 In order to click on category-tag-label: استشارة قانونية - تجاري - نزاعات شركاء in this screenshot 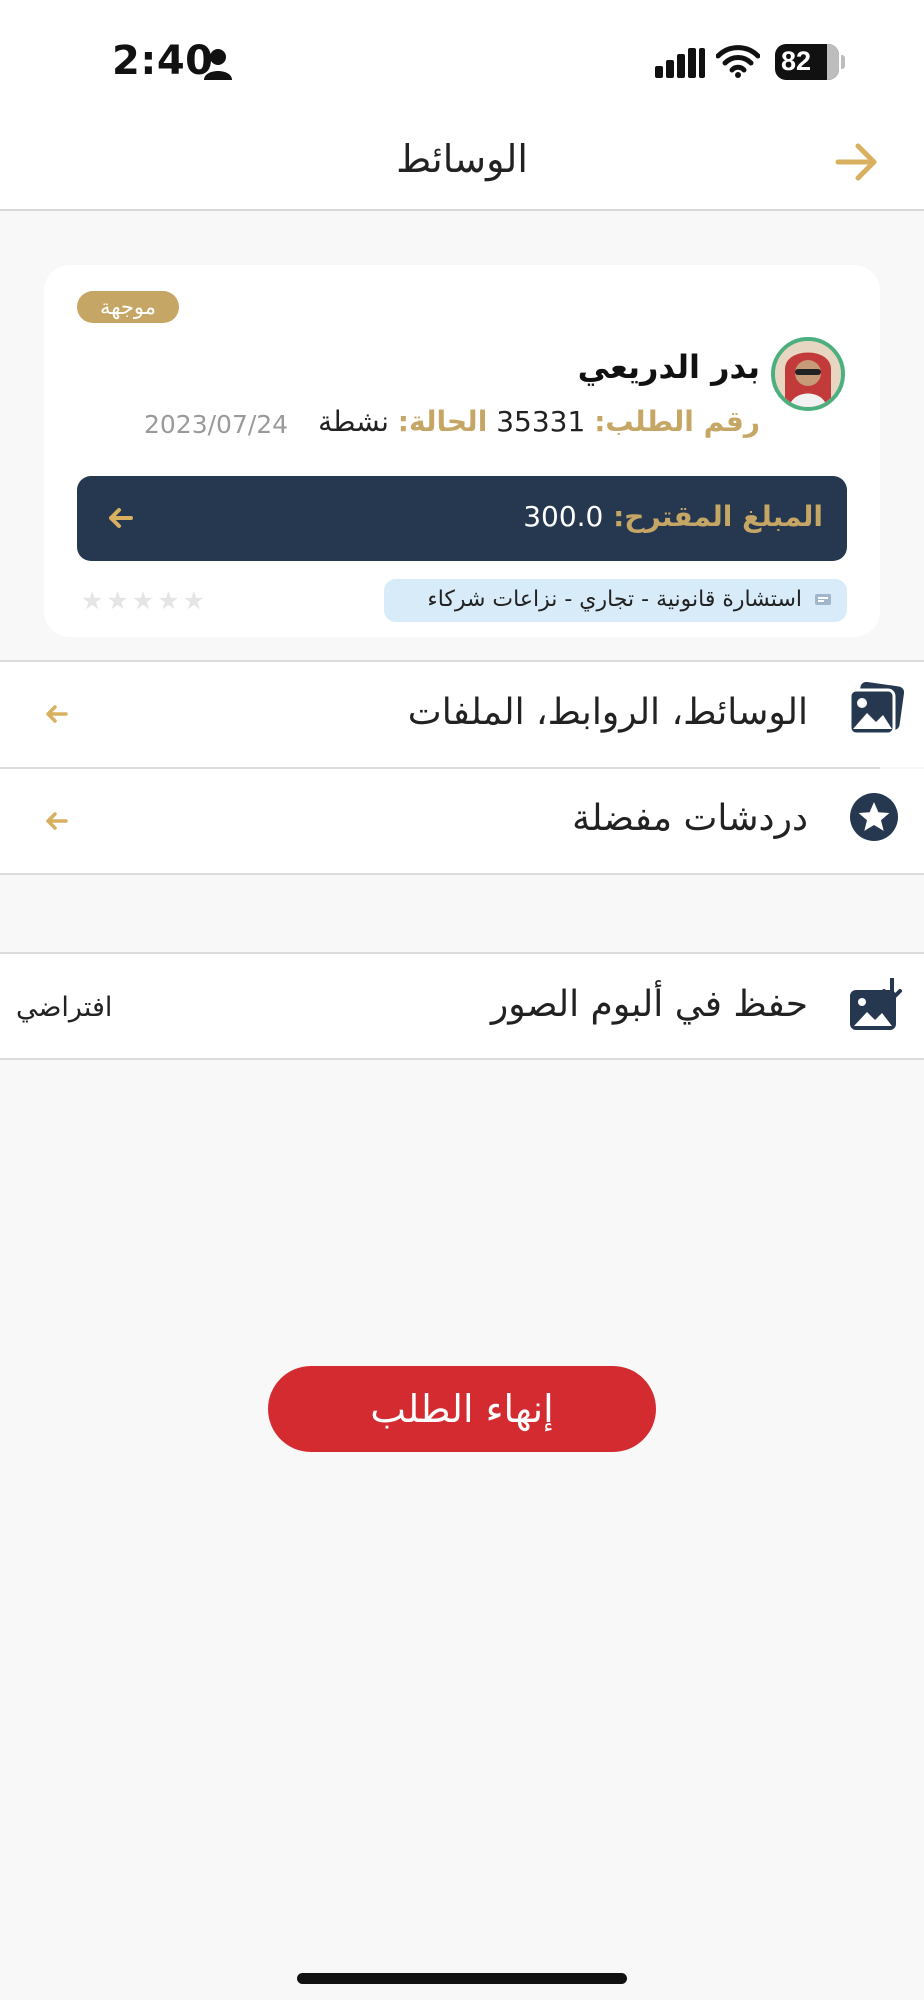, I will do `click(614, 599)`.